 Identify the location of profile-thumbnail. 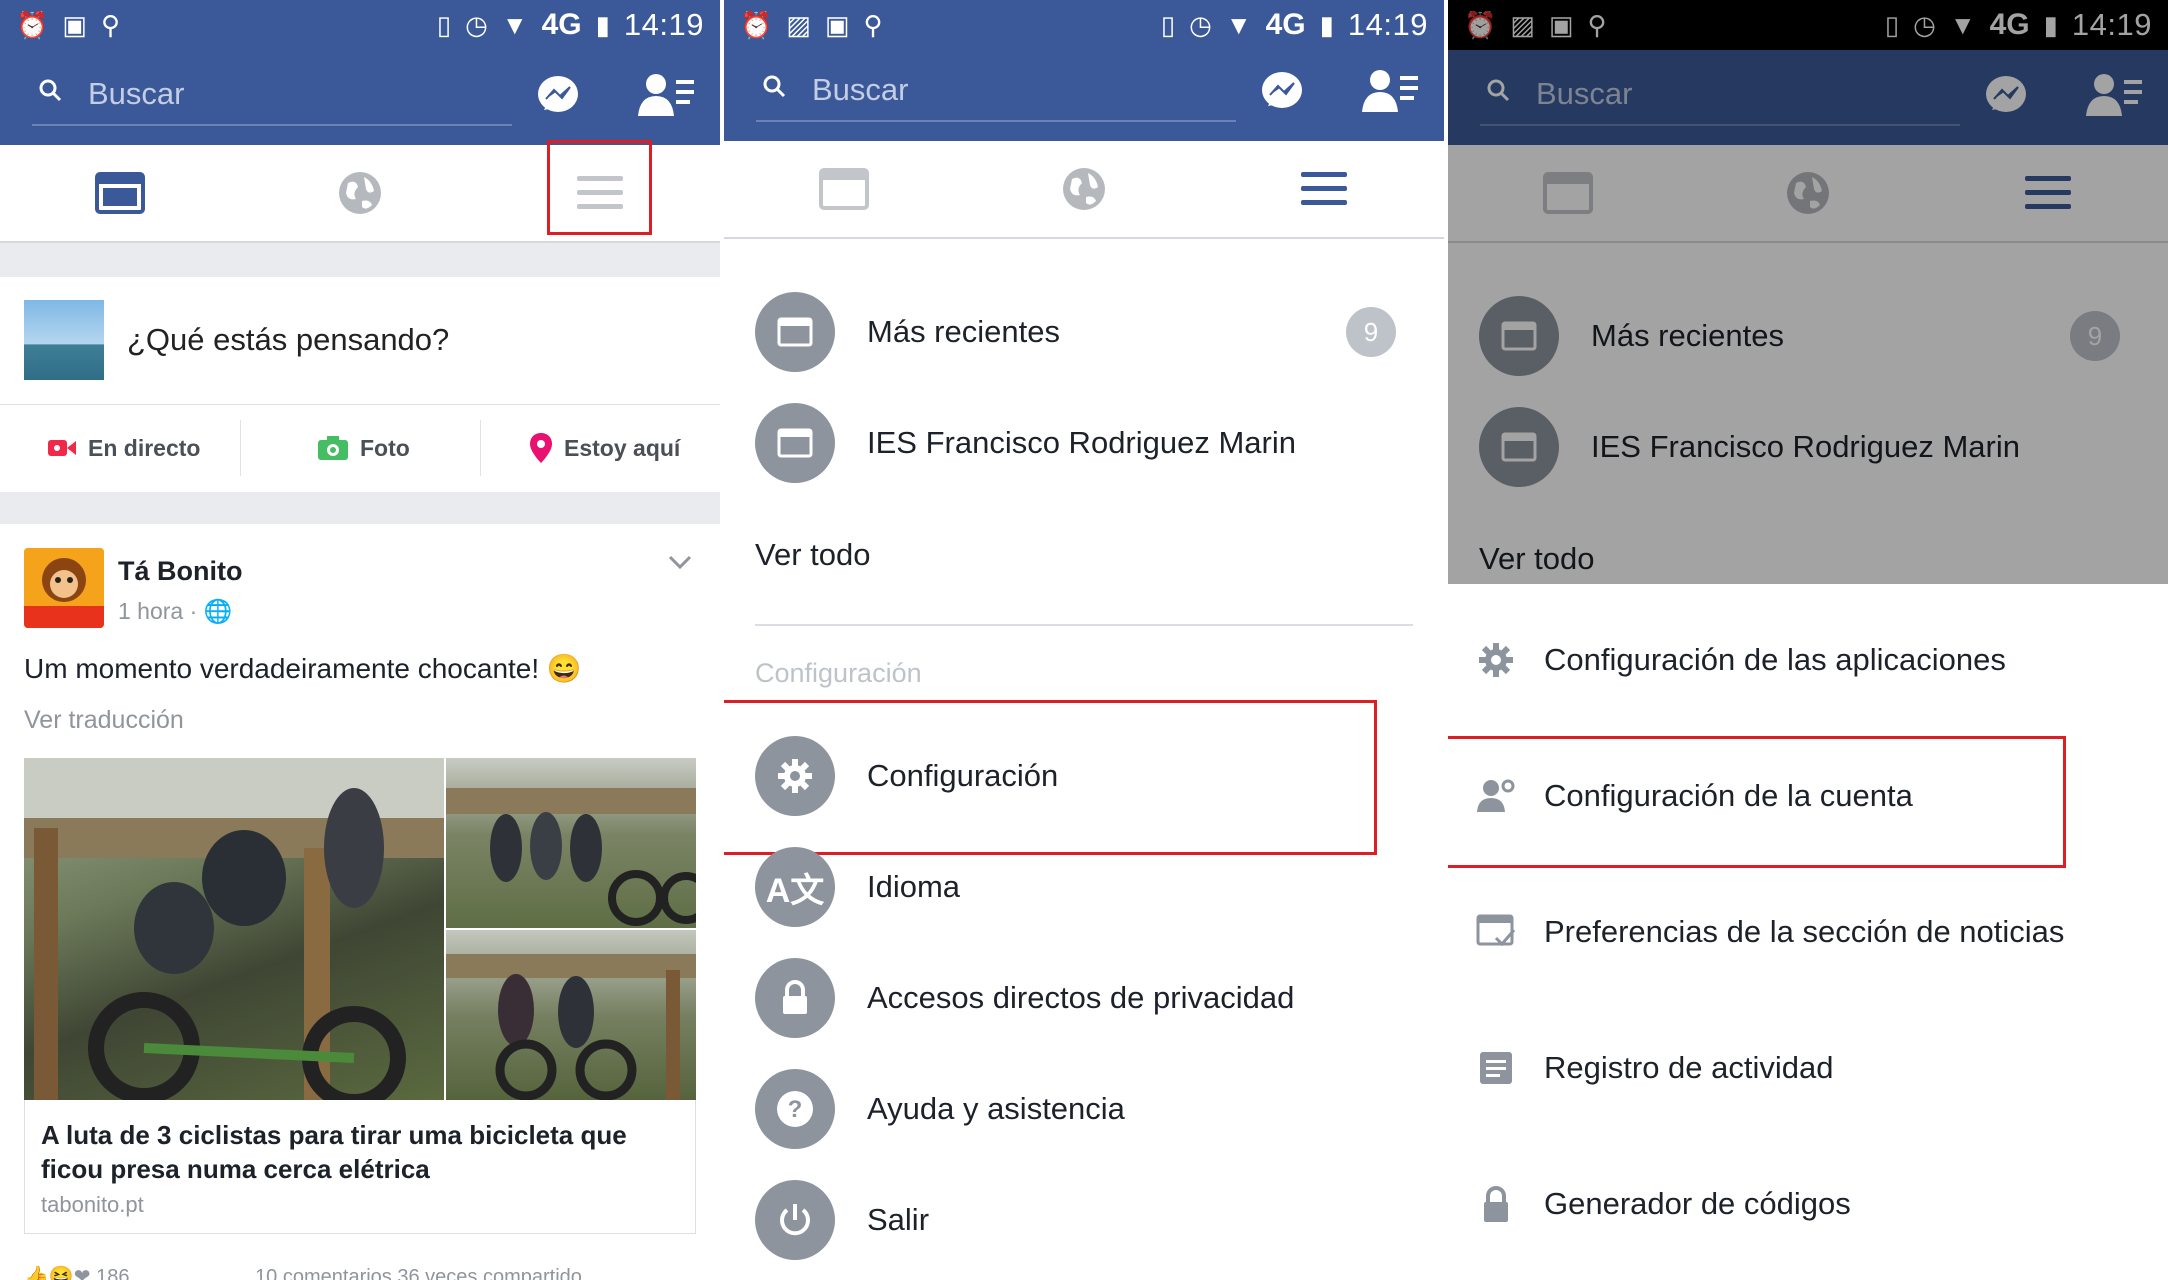
(64, 340).